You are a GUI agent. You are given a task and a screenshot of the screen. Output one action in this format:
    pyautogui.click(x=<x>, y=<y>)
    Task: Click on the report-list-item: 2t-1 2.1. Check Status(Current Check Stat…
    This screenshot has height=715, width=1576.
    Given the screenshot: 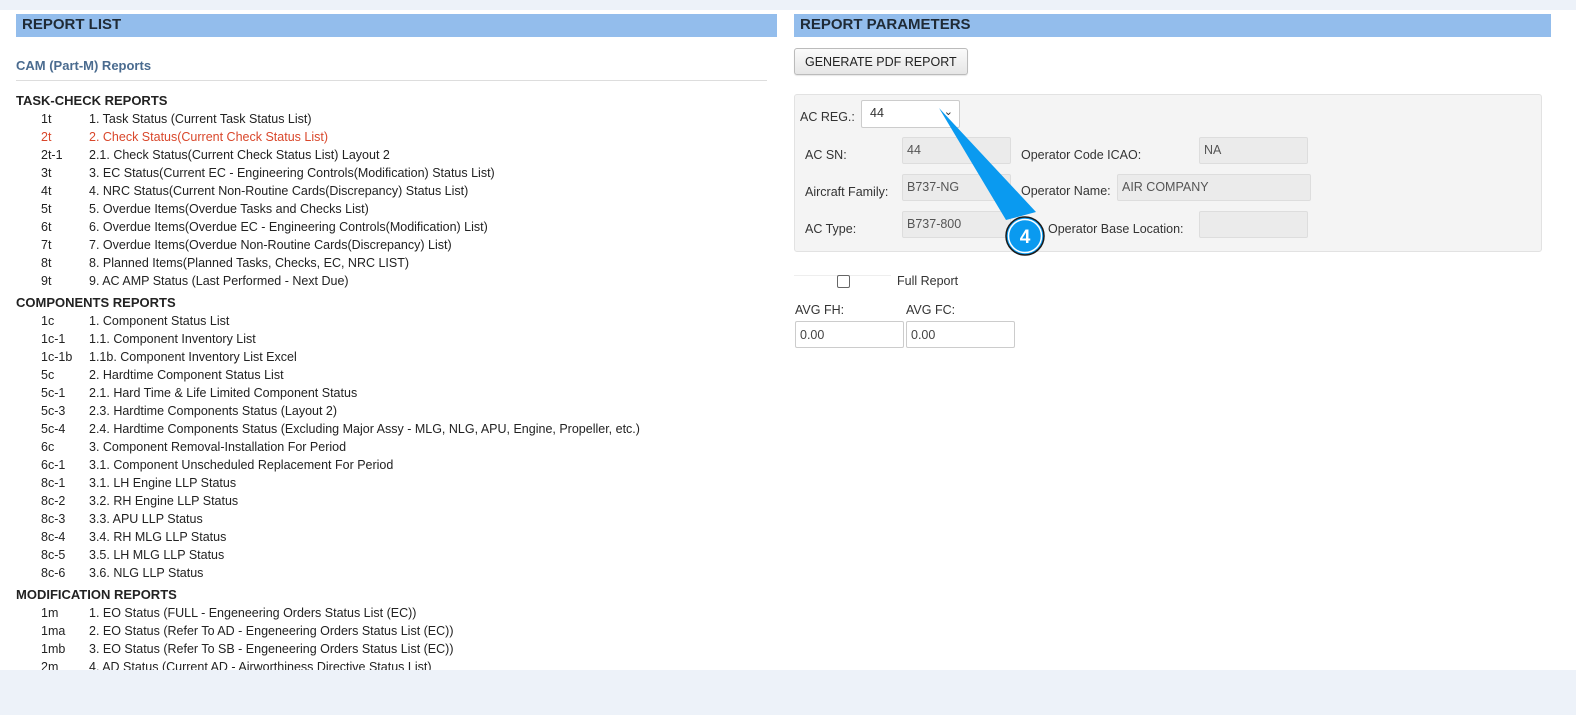 What is the action you would take?
    pyautogui.click(x=396, y=155)
    